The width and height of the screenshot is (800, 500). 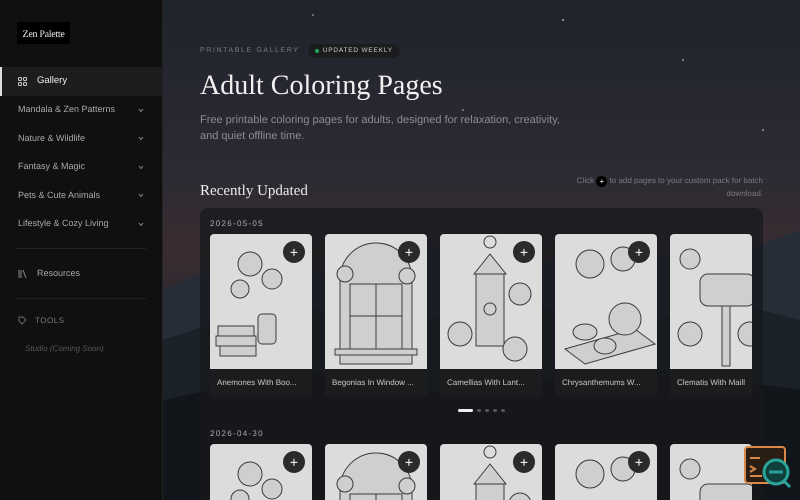 What do you see at coordinates (81, 81) in the screenshot?
I see `sidebar-item: Gallery` at bounding box center [81, 81].